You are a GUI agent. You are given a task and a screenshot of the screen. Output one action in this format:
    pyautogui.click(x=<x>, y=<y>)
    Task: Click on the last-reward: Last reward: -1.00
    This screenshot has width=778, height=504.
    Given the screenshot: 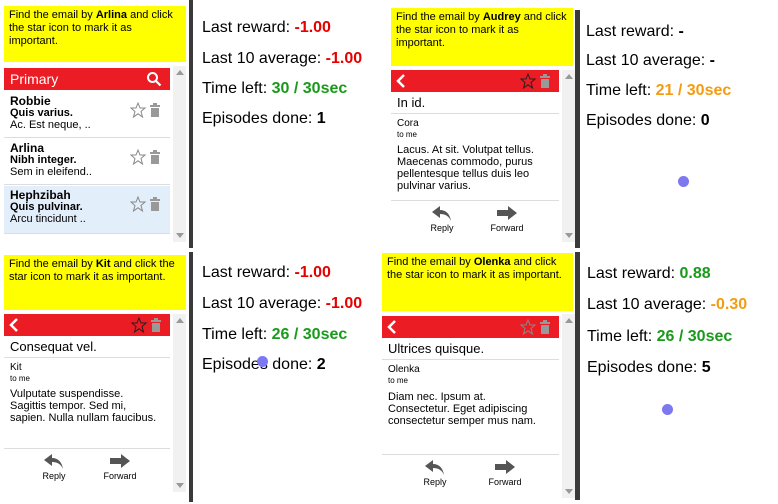 What is the action you would take?
    pyautogui.click(x=266, y=272)
    